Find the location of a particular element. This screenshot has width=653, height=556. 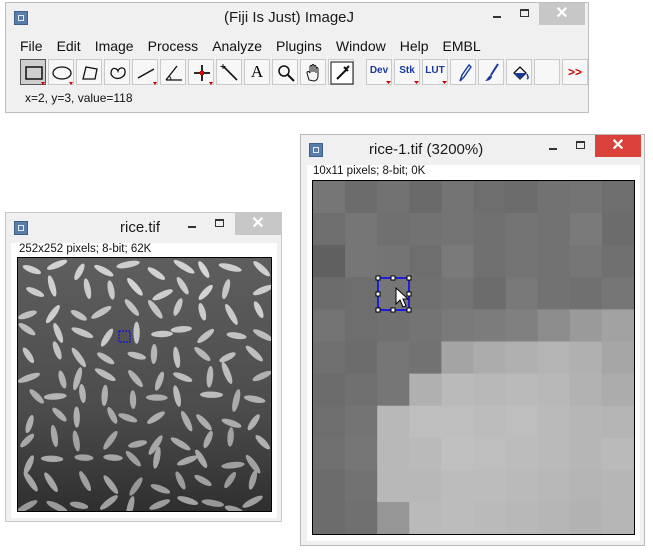

menu-file: File is located at coordinates (31, 46).